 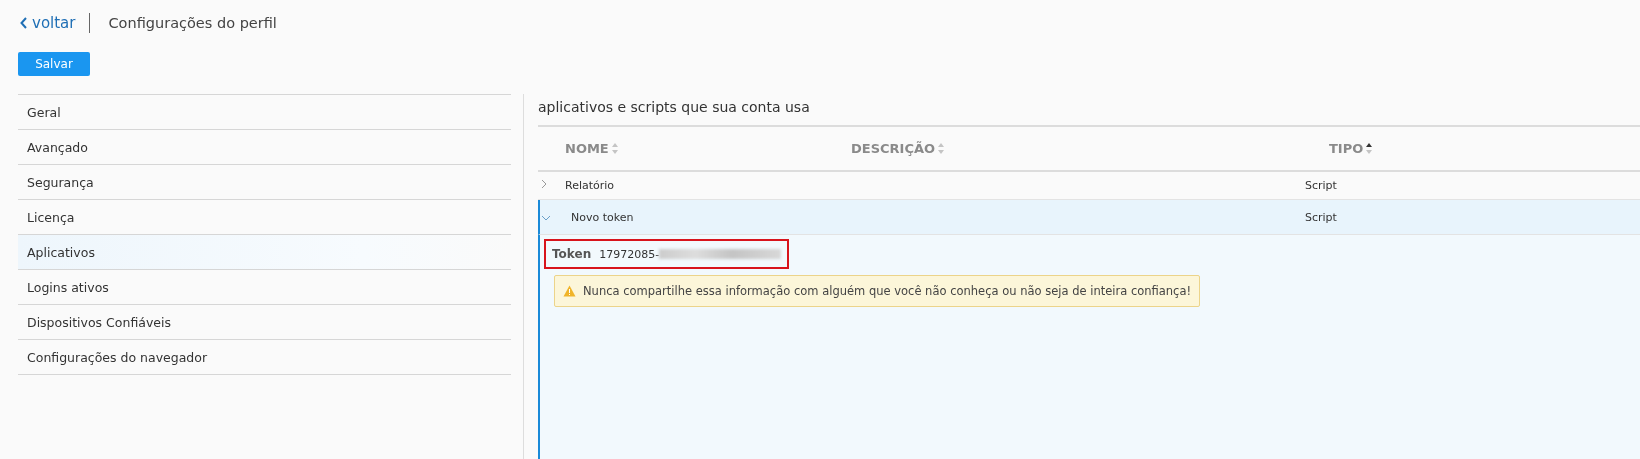 I want to click on sidebar-item: Geral, so click(x=264, y=112).